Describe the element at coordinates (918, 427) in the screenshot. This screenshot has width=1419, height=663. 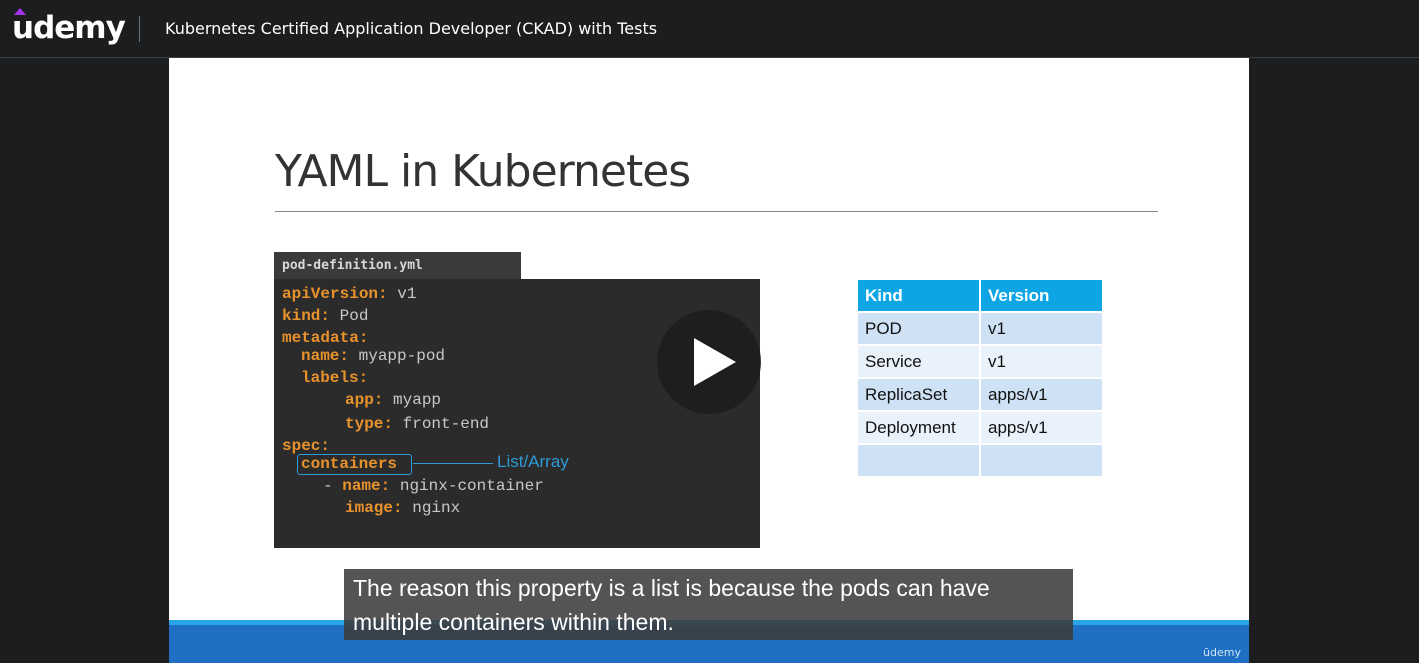
I see `table-cell: Deployment` at that location.